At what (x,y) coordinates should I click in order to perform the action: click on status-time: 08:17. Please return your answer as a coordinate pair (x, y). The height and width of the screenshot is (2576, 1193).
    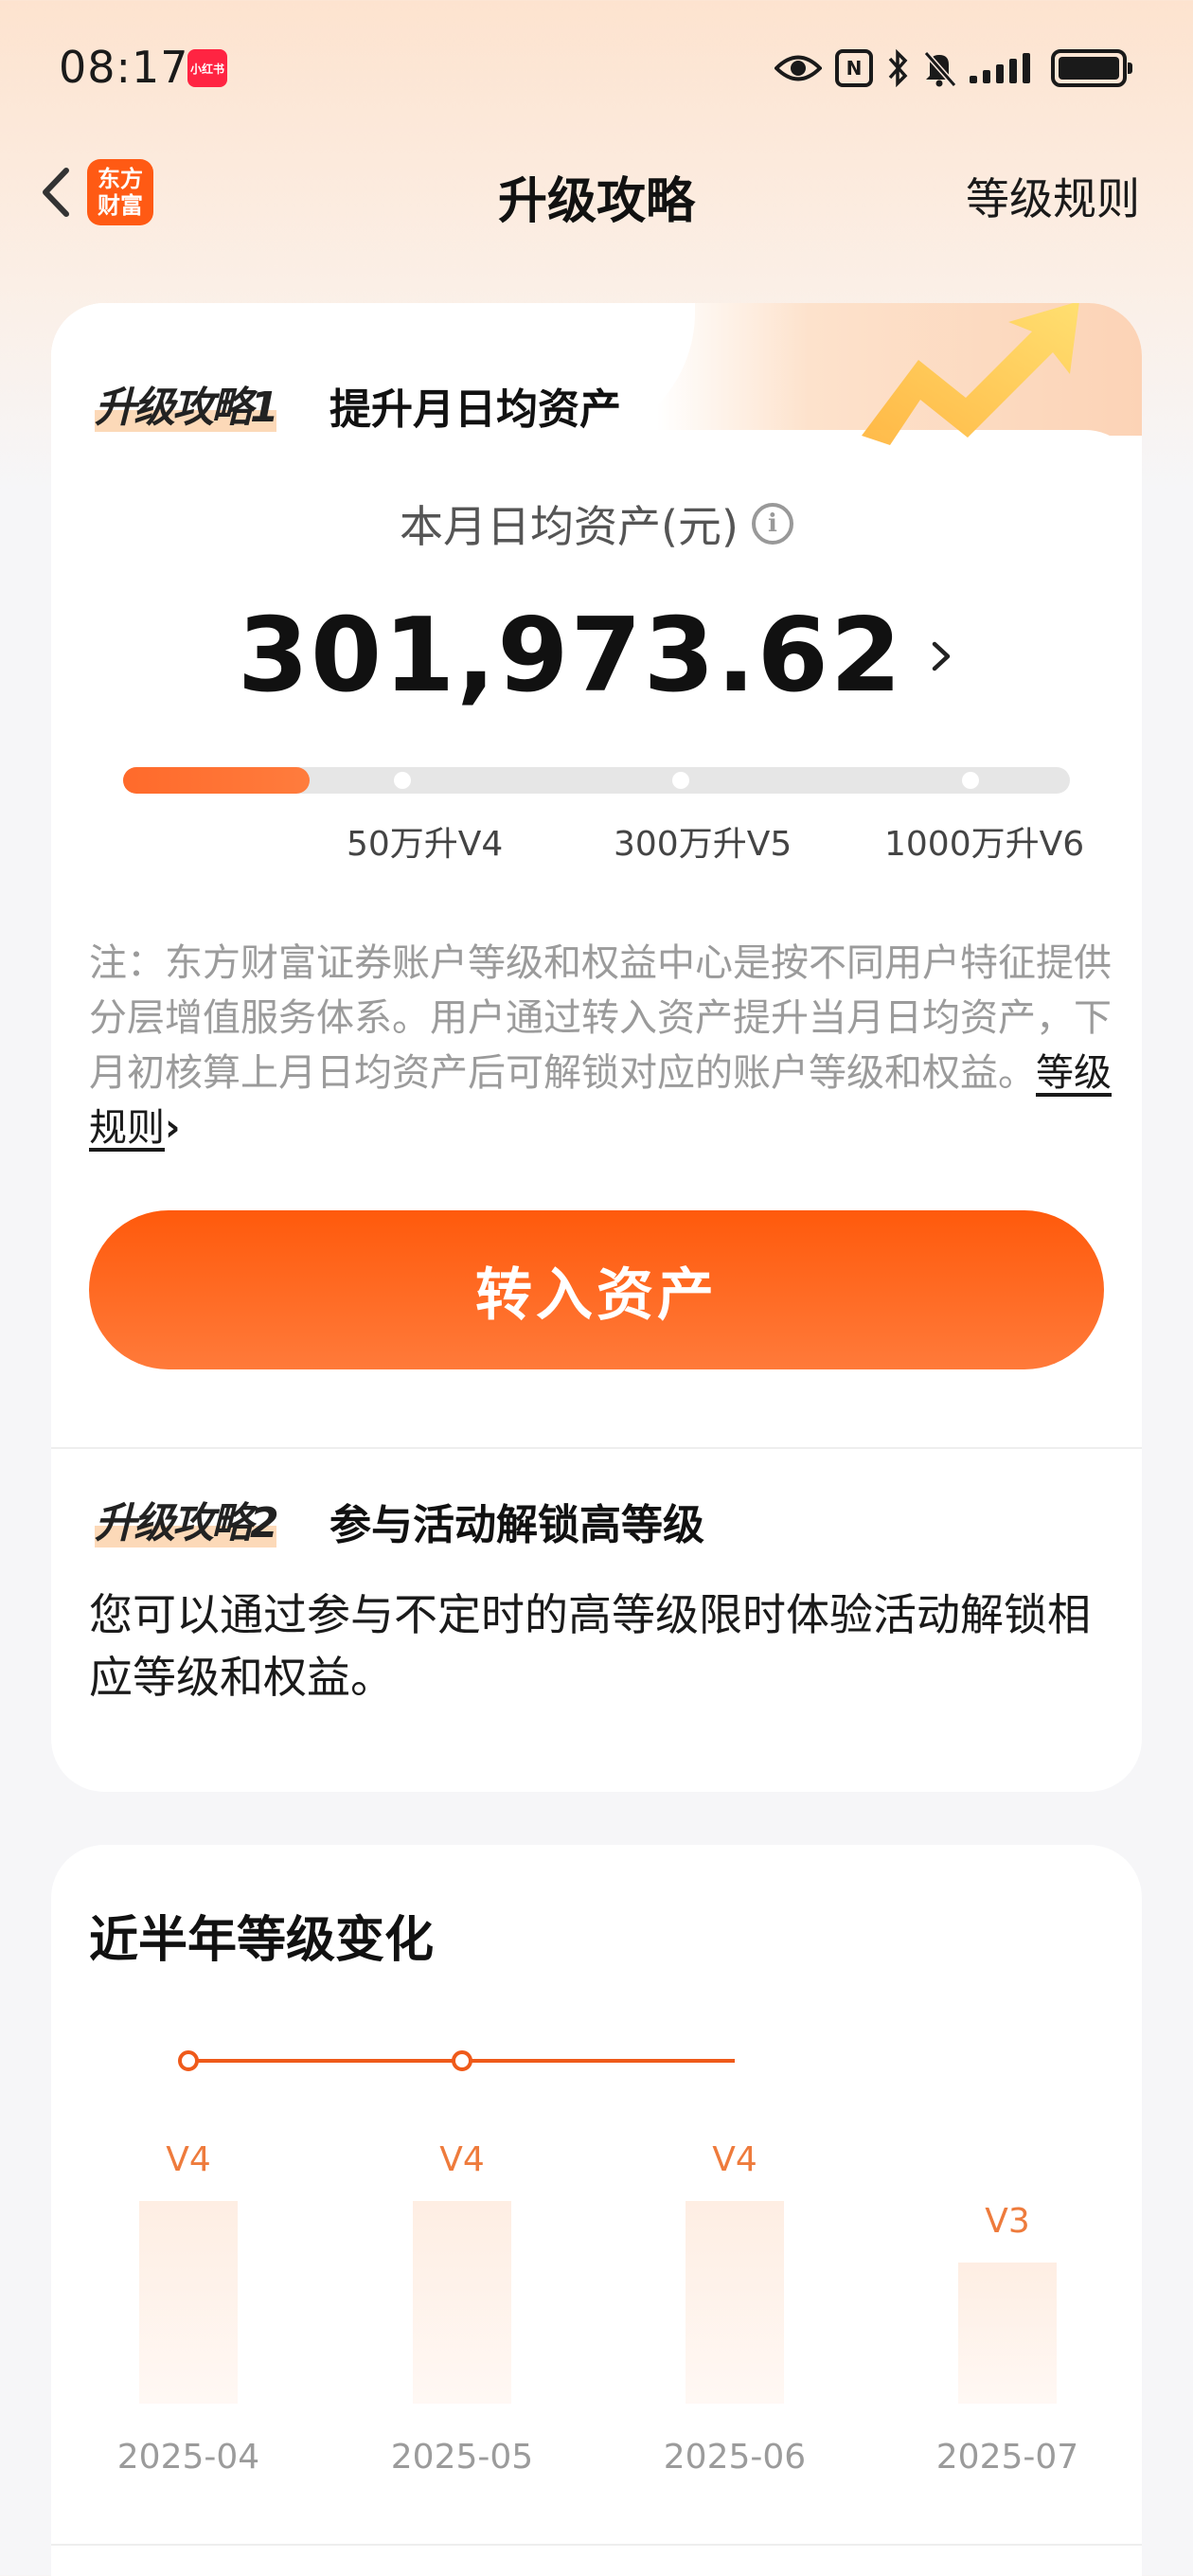
    Looking at the image, I should click on (124, 67).